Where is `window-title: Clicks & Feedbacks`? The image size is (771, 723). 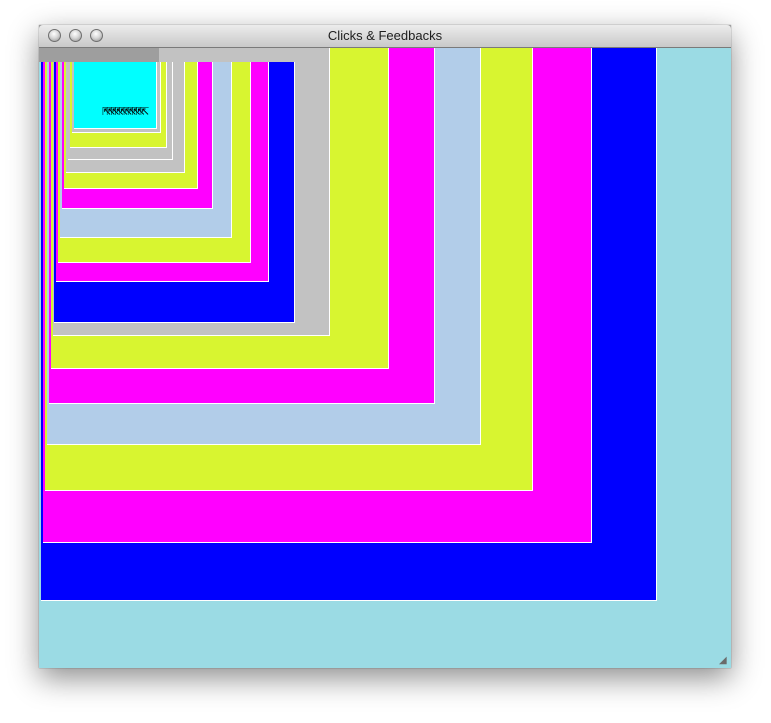 window-title: Clicks & Feedbacks is located at coordinates (385, 35).